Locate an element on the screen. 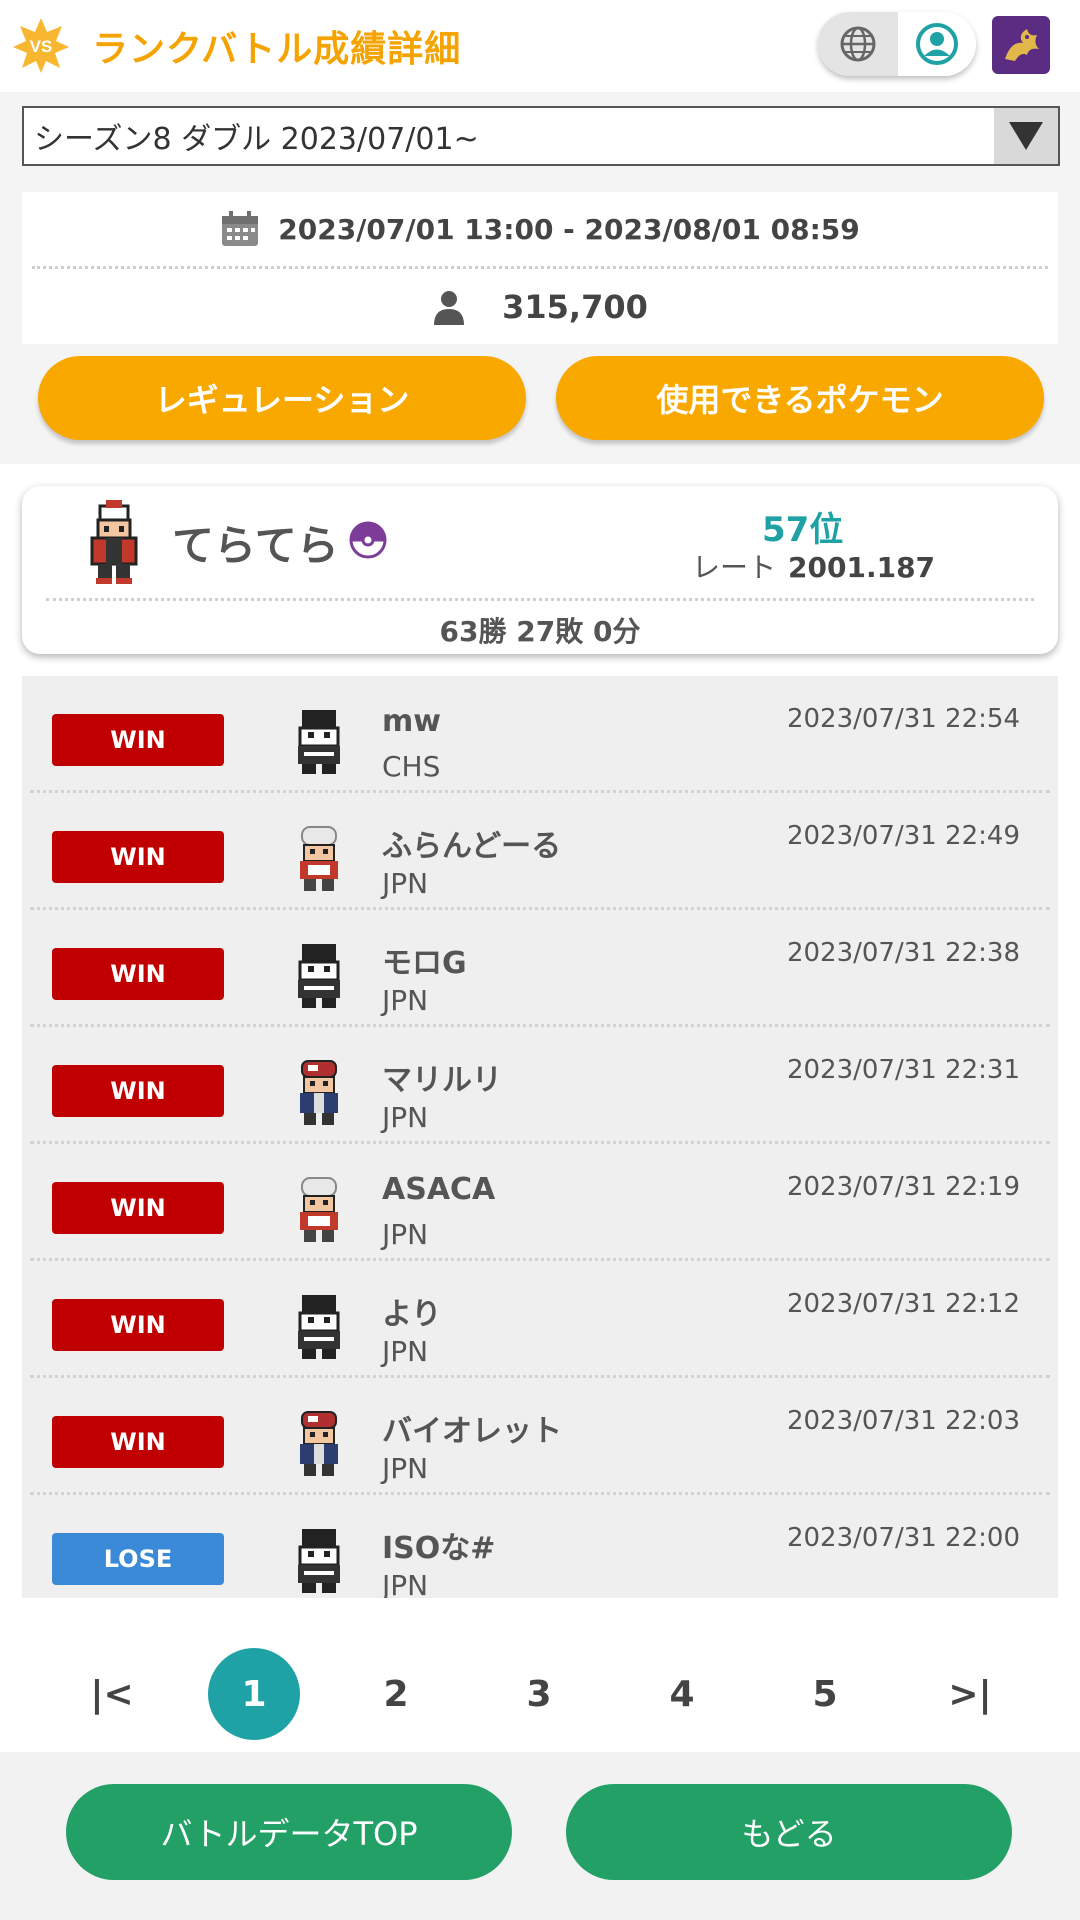  season-select: シーズン8 ダブル 2023/07/01~ is located at coordinates (541, 136).